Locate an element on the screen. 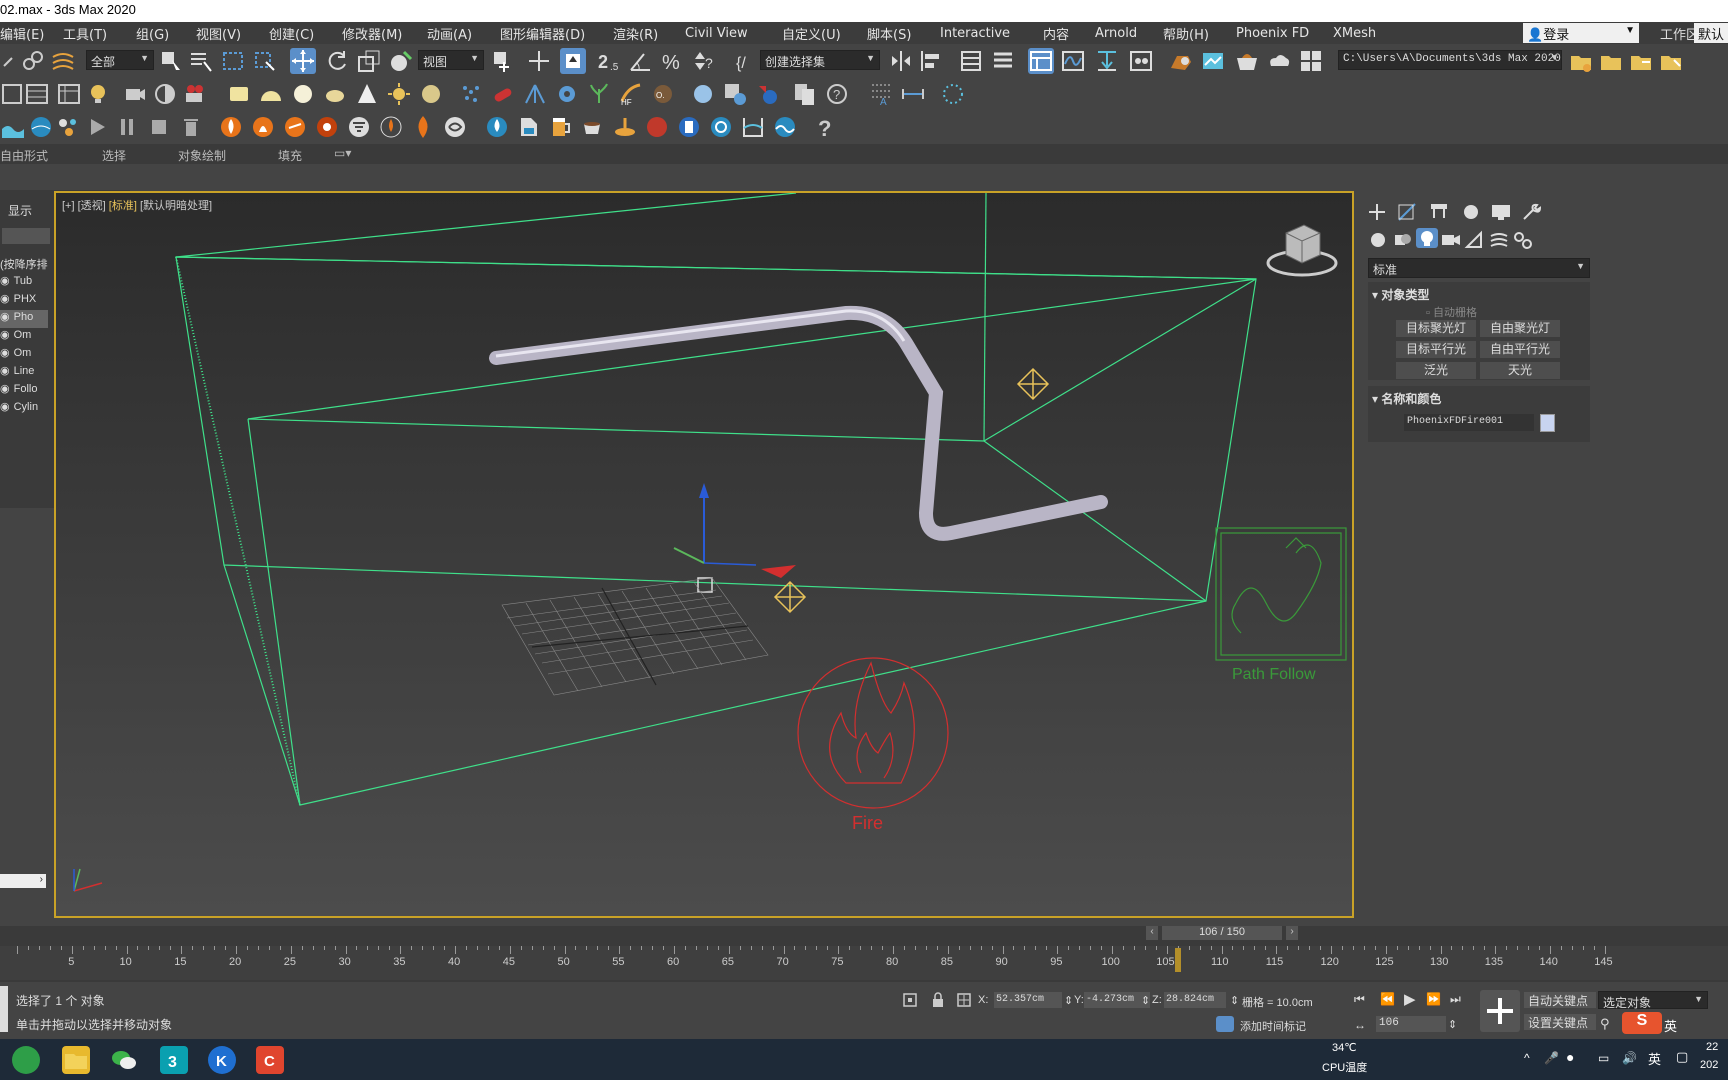 This screenshot has height=1080, width=1728. ribbon-tab-freeform: 自由形式 is located at coordinates (24, 155).